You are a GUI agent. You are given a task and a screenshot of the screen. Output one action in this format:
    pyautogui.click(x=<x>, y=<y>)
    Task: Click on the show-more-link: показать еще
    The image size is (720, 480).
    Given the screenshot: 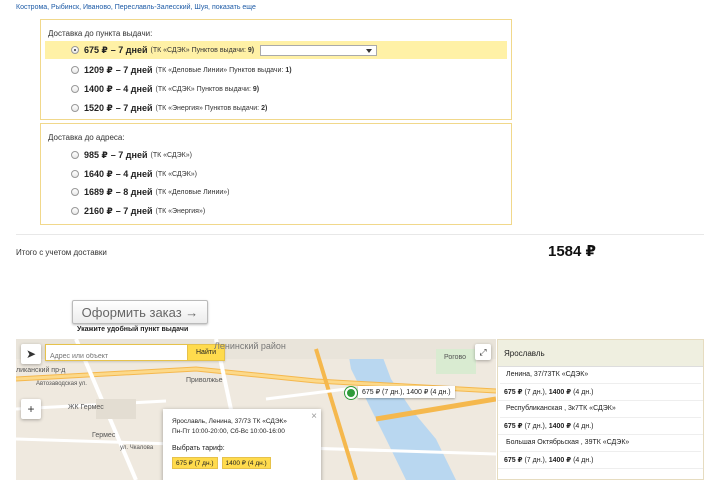 What is the action you would take?
    pyautogui.click(x=234, y=7)
    